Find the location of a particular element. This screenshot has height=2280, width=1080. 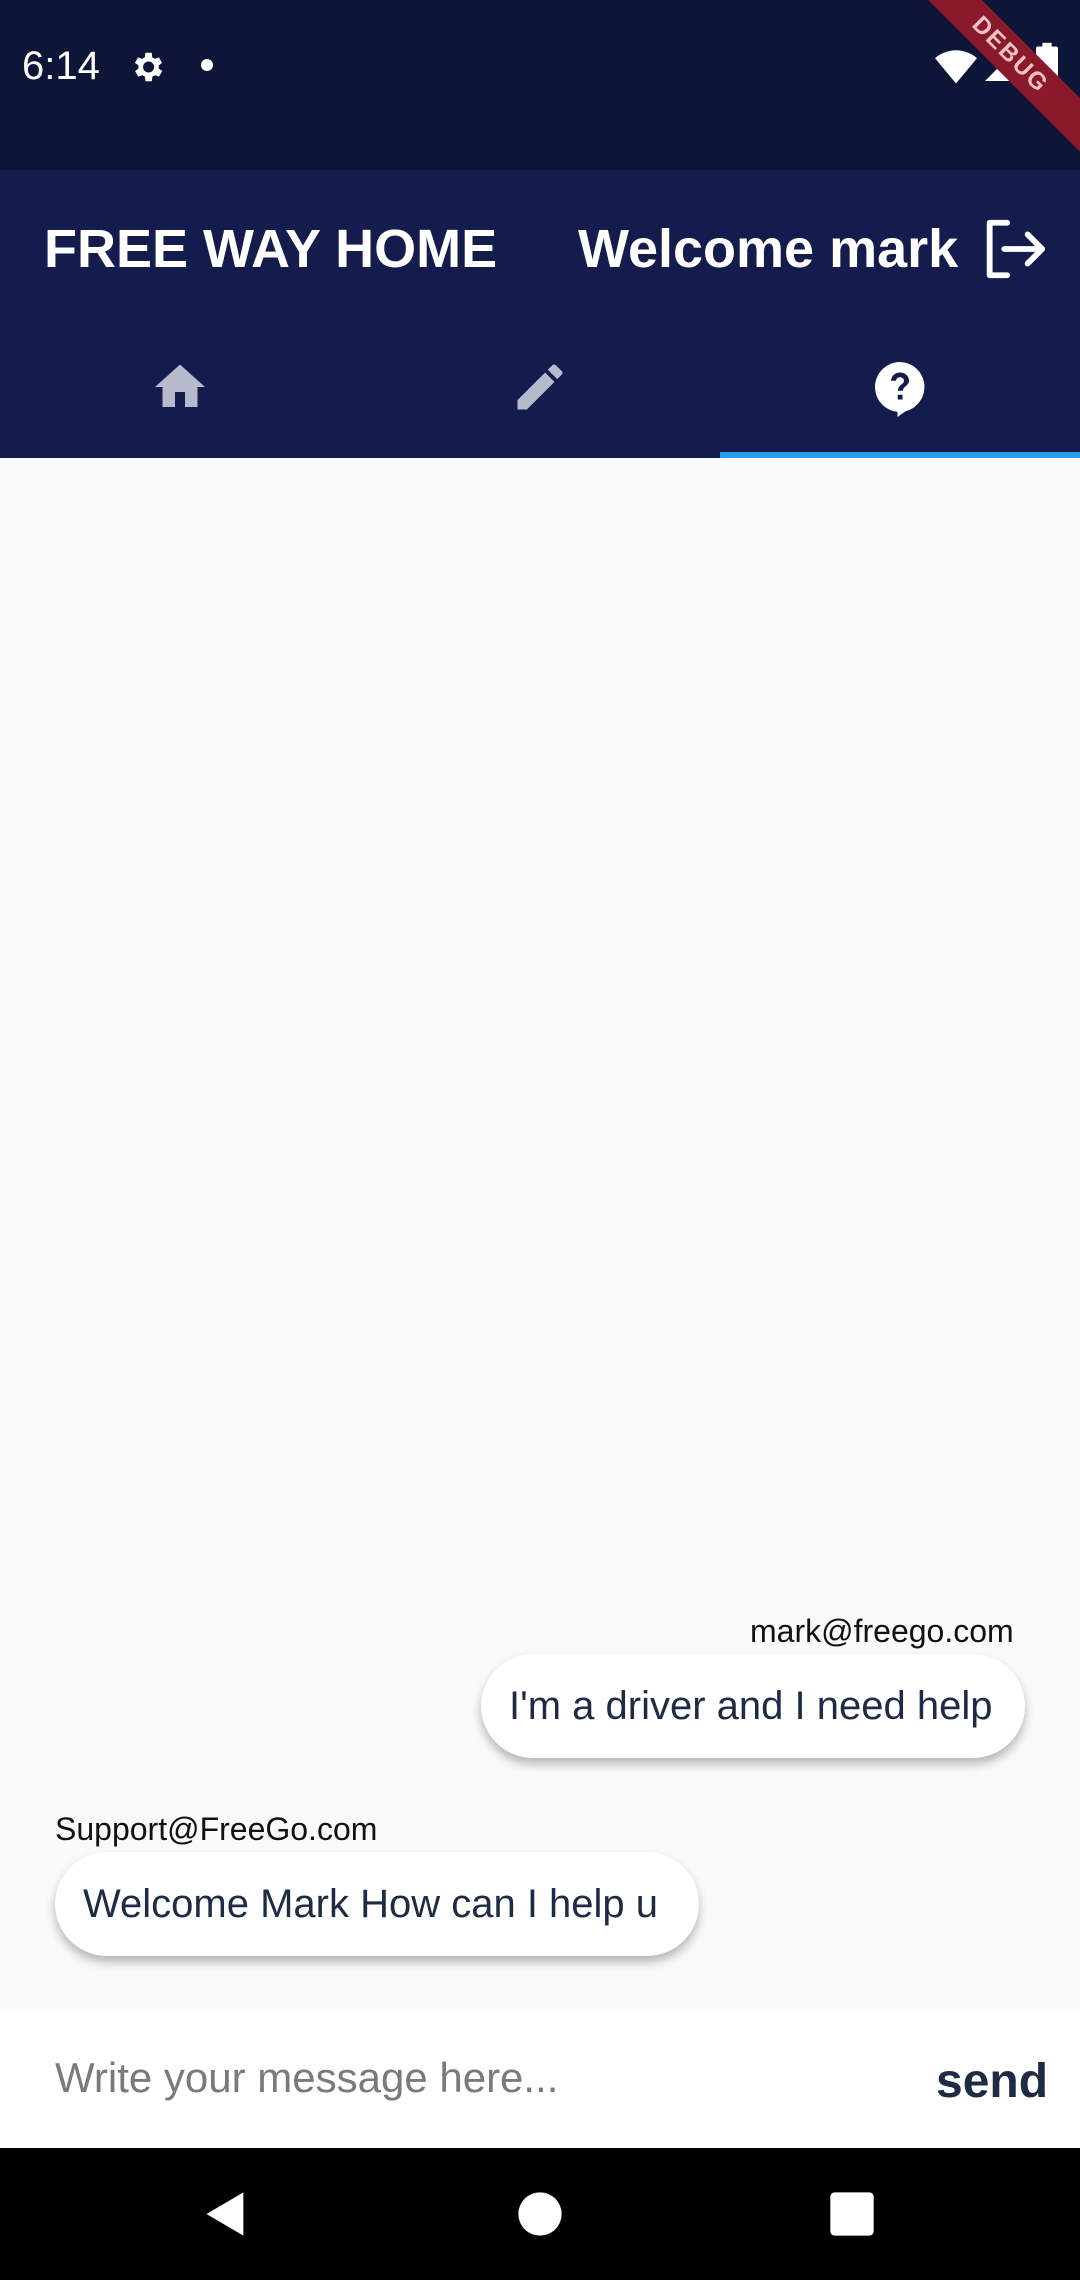

tab-help is located at coordinates (900, 387).